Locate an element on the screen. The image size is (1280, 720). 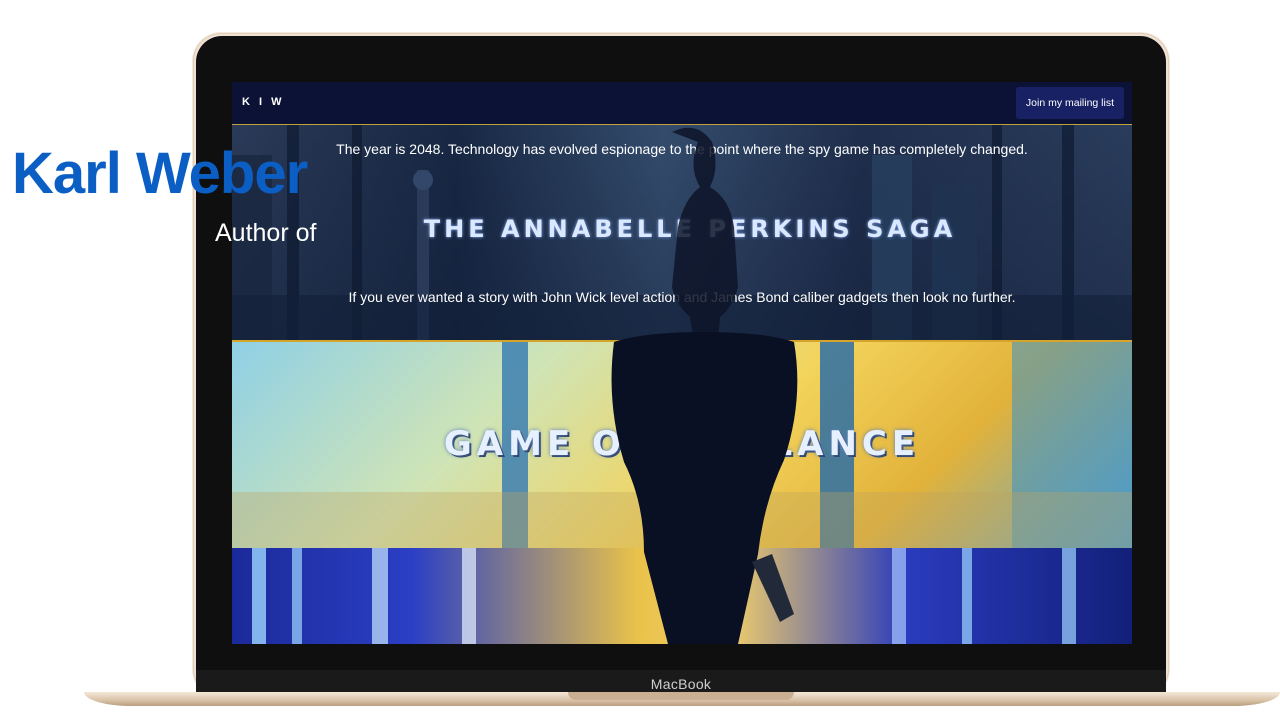
site-brand-logo: K I W is located at coordinates (263, 102).